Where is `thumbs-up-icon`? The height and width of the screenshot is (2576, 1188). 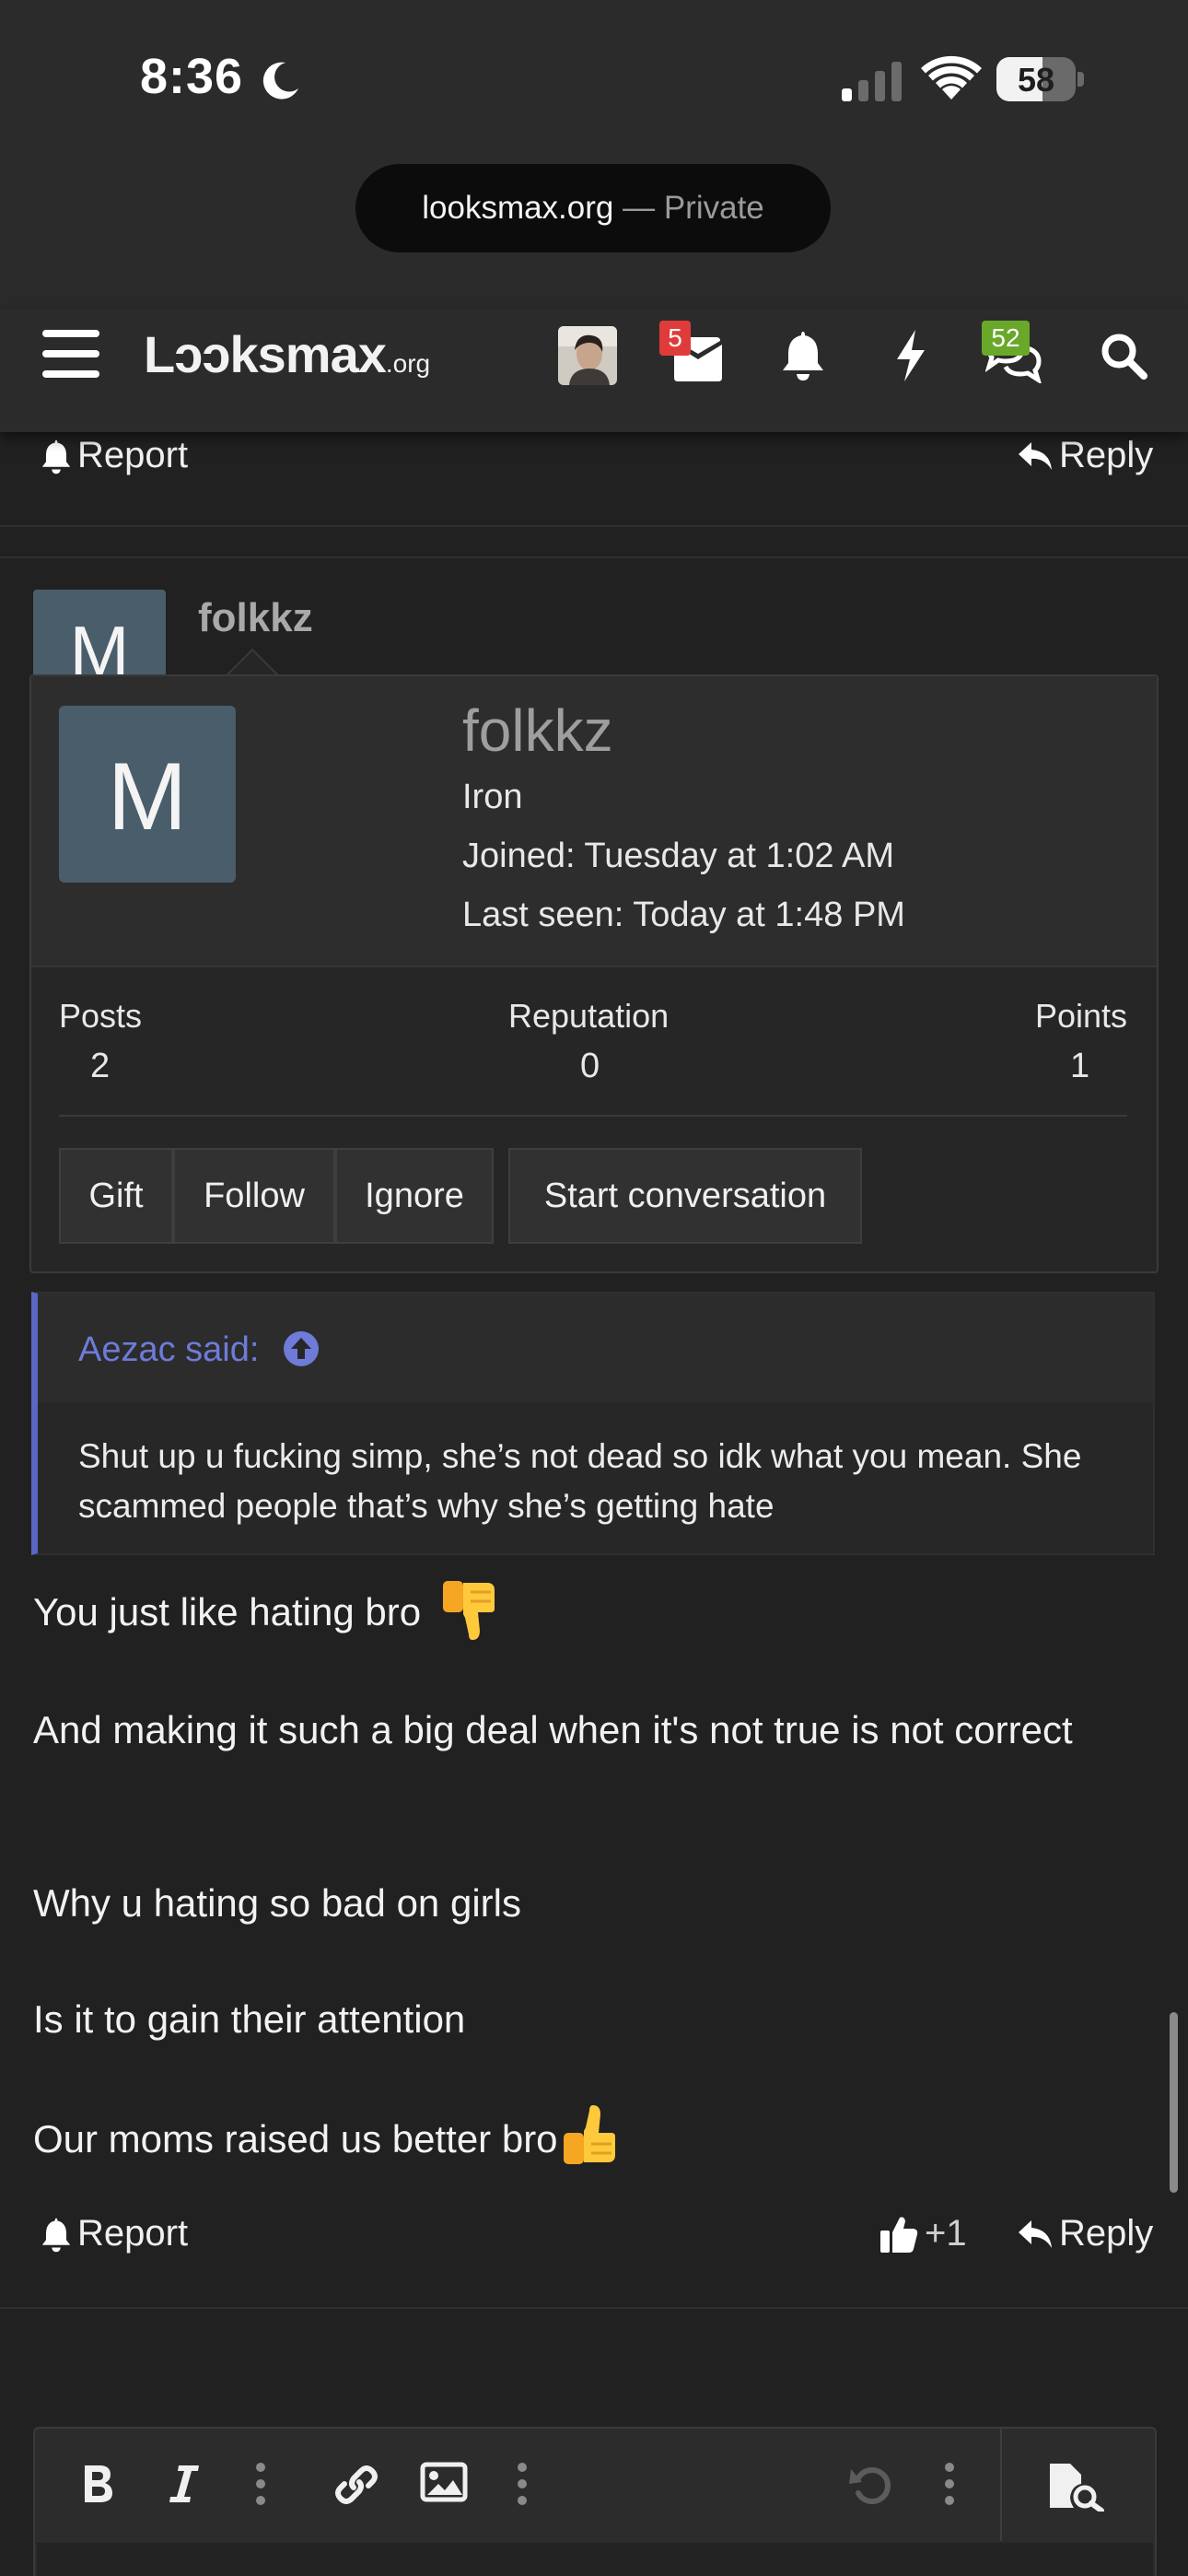 thumbs-up-icon is located at coordinates (899, 2235).